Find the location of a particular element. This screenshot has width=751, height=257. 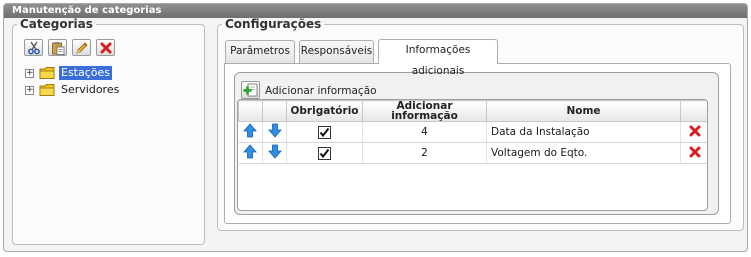

pencil-icon is located at coordinates (82, 48).